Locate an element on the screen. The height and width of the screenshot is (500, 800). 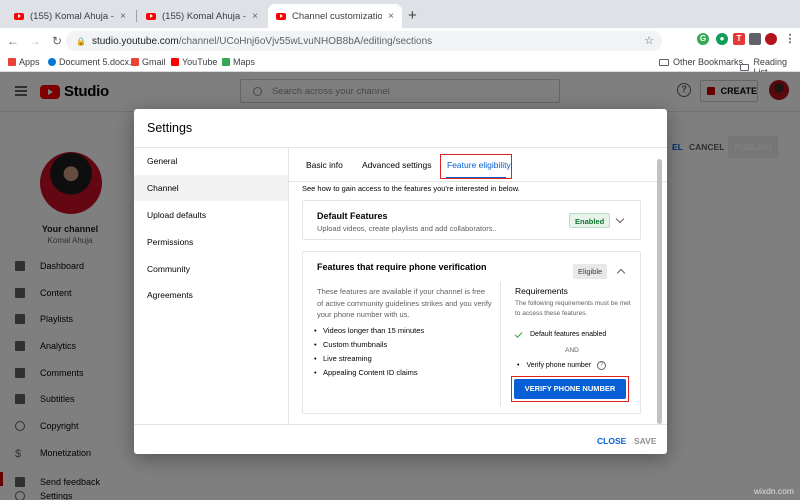
chevron-up-icon is located at coordinates (621, 273).